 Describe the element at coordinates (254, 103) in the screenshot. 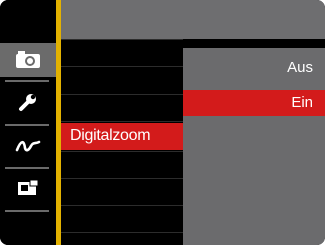

I see `option-ein: Ein` at that location.